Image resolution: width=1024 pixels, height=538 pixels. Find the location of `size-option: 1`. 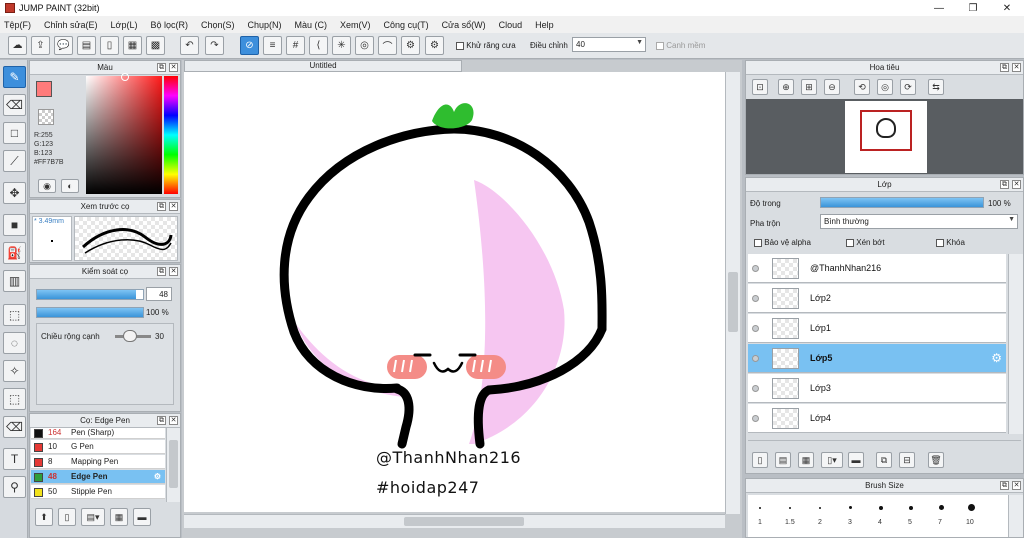

size-option: 1 is located at coordinates (760, 522).